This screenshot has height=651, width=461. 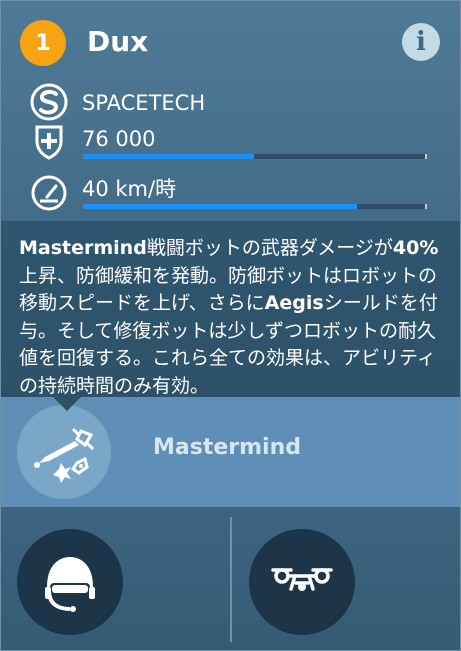 What do you see at coordinates (144, 103) in the screenshot?
I see `manufacturer-label: SPACETECH` at bounding box center [144, 103].